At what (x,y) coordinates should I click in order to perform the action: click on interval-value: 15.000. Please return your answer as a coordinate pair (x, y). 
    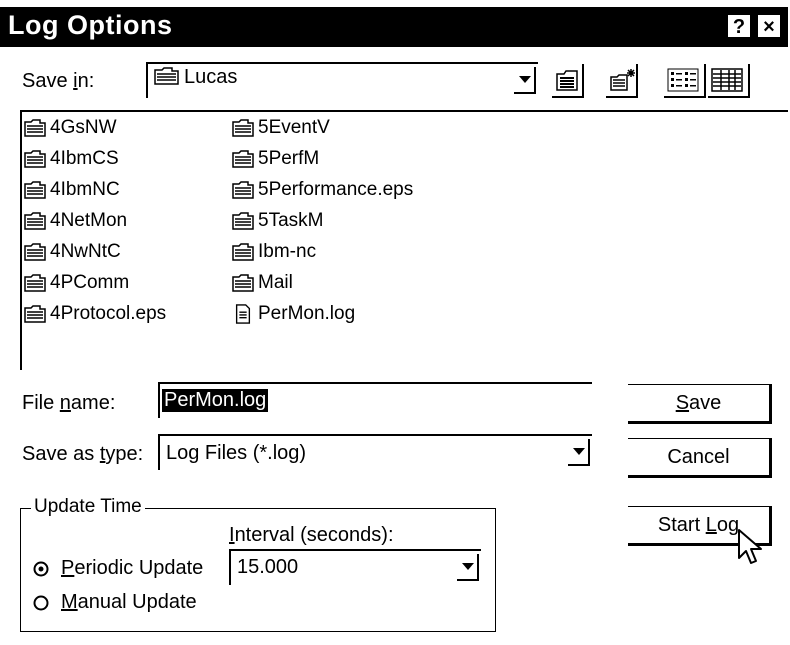
    Looking at the image, I should click on (268, 567).